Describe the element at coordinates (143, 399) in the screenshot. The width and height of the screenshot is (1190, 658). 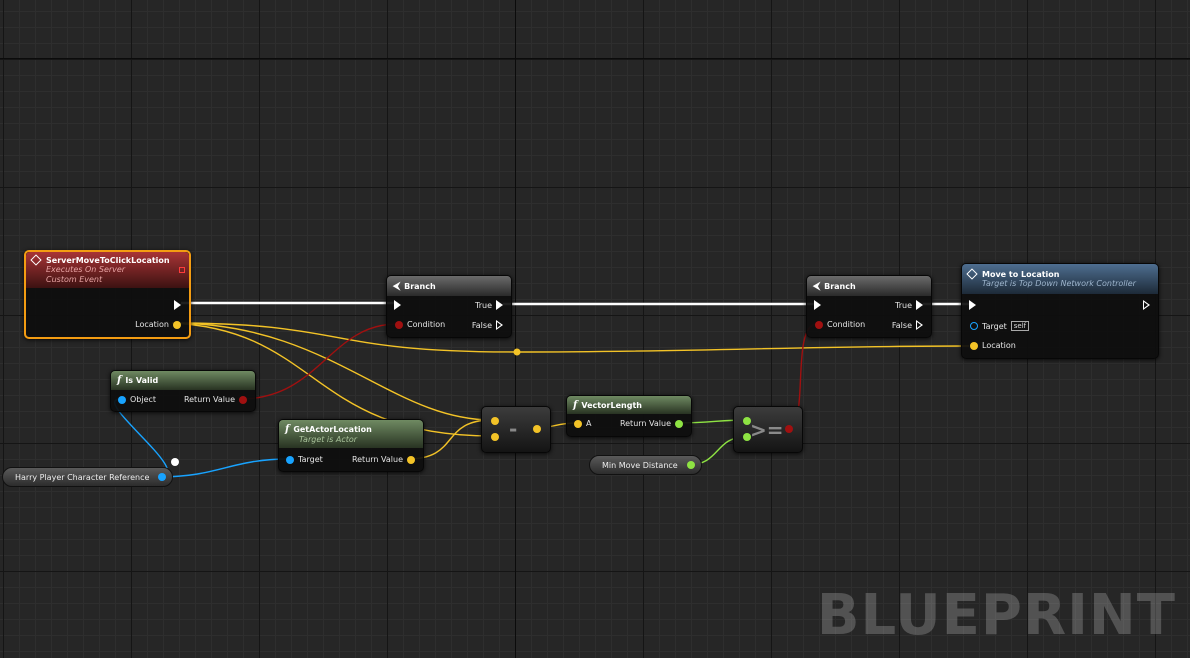
I see `is-valid-object-label: Object` at that location.